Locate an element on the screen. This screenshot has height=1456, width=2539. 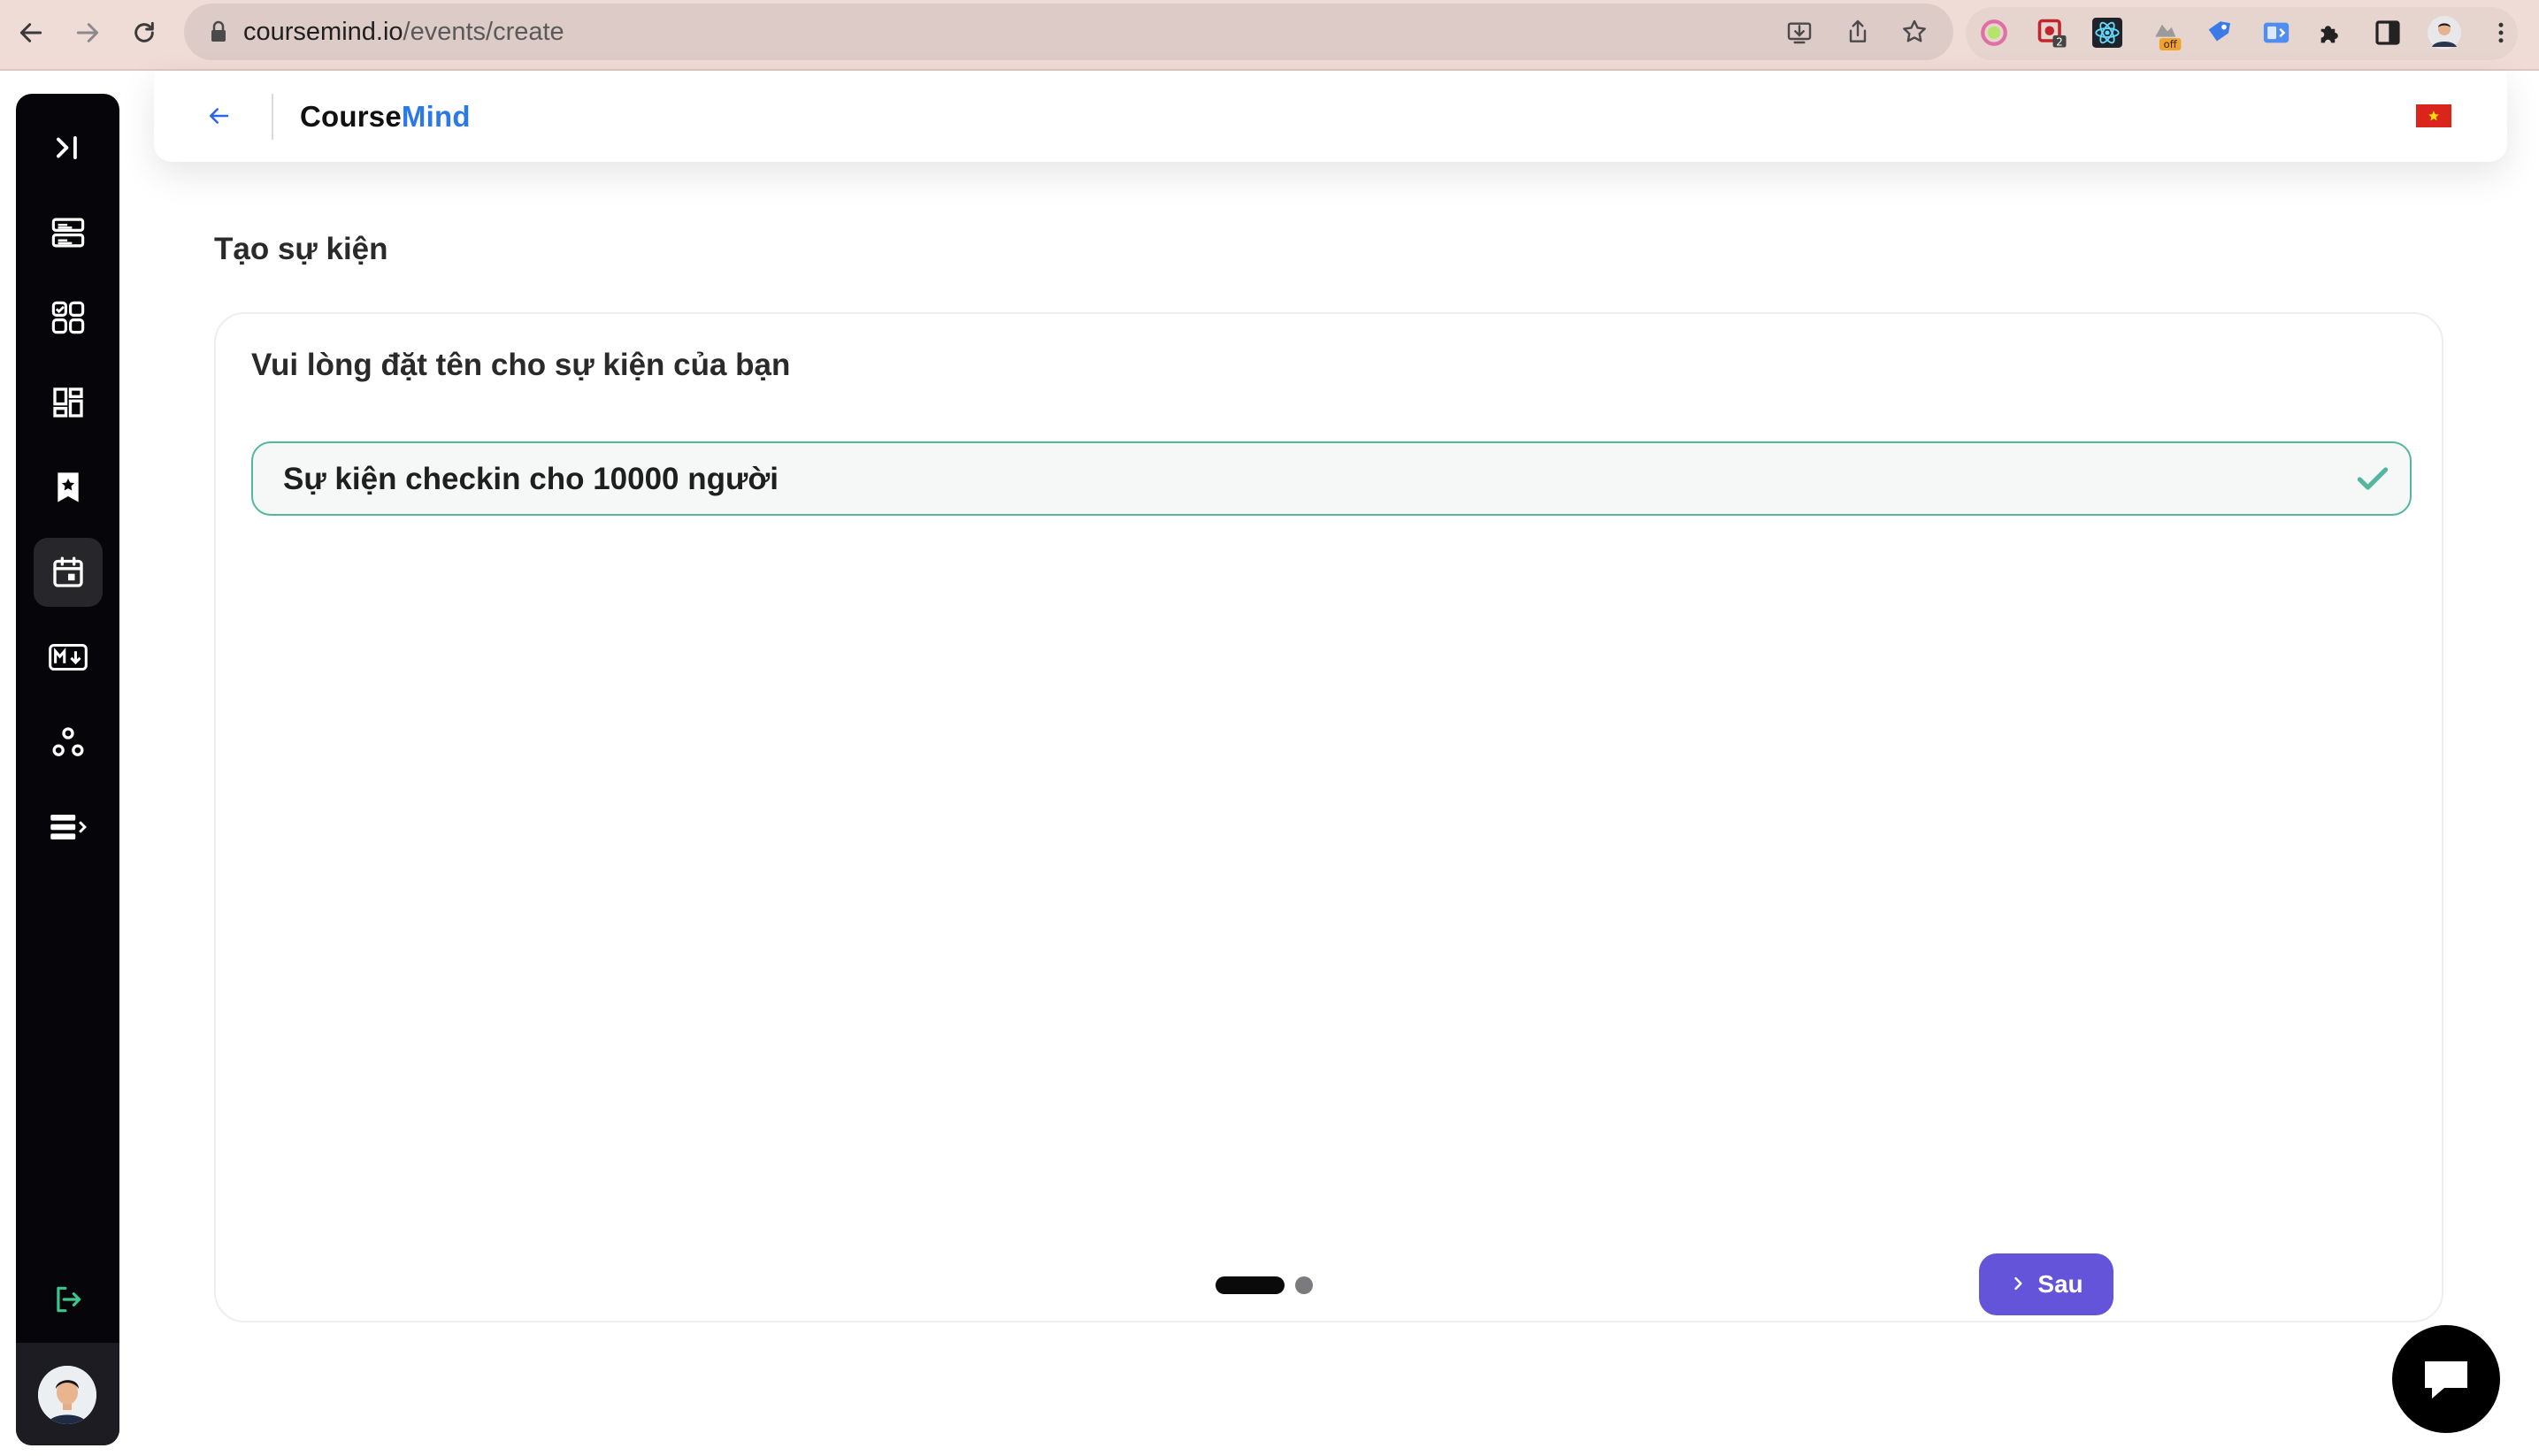
event-name-question: Vui lòng đặt tên cho sự kiện của bạn is located at coordinates (521, 365).